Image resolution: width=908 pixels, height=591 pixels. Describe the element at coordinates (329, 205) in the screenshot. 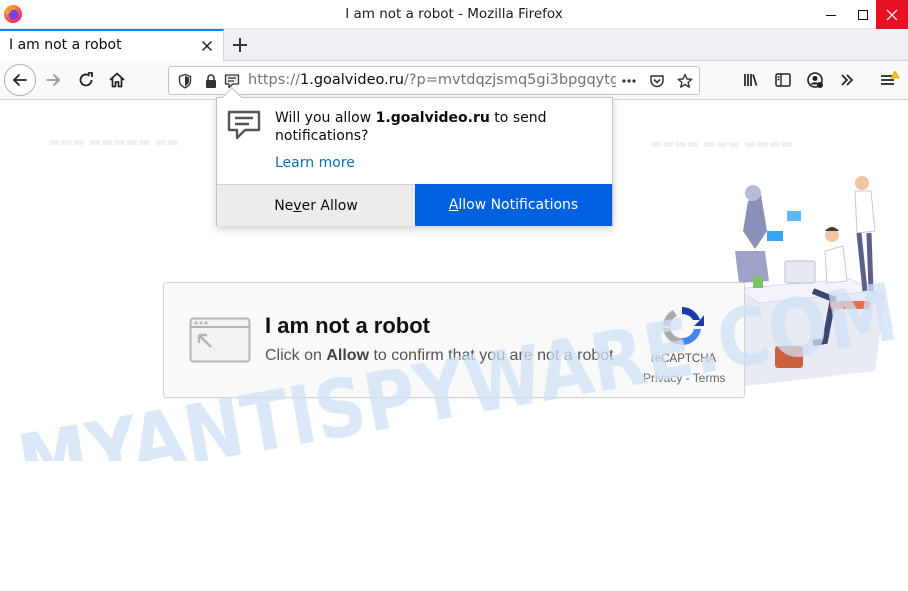

I see `never-allow-label-part: er Allow` at that location.